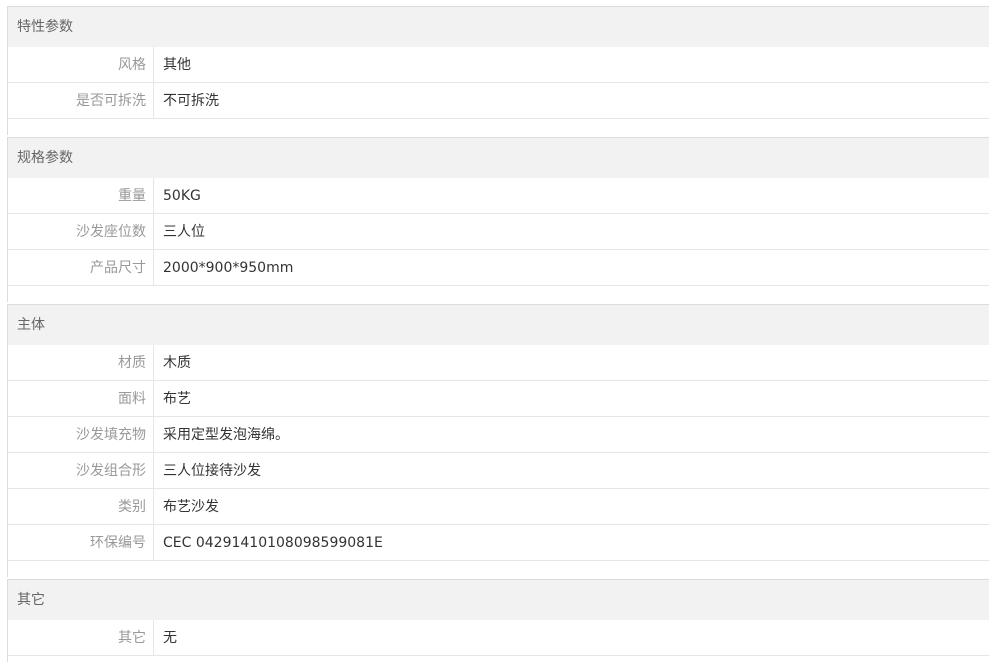 The image size is (994, 662). Describe the element at coordinates (81, 542) in the screenshot. I see `spec-label: 环保编号` at that location.